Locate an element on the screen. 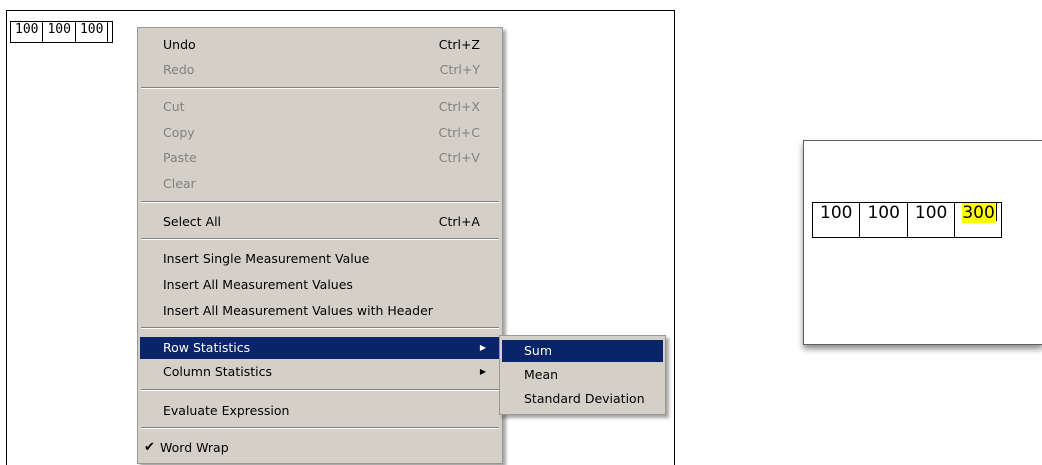 This screenshot has width=1042, height=465. menu-item-select-all: Select All Ctrl+A is located at coordinates (320, 222).